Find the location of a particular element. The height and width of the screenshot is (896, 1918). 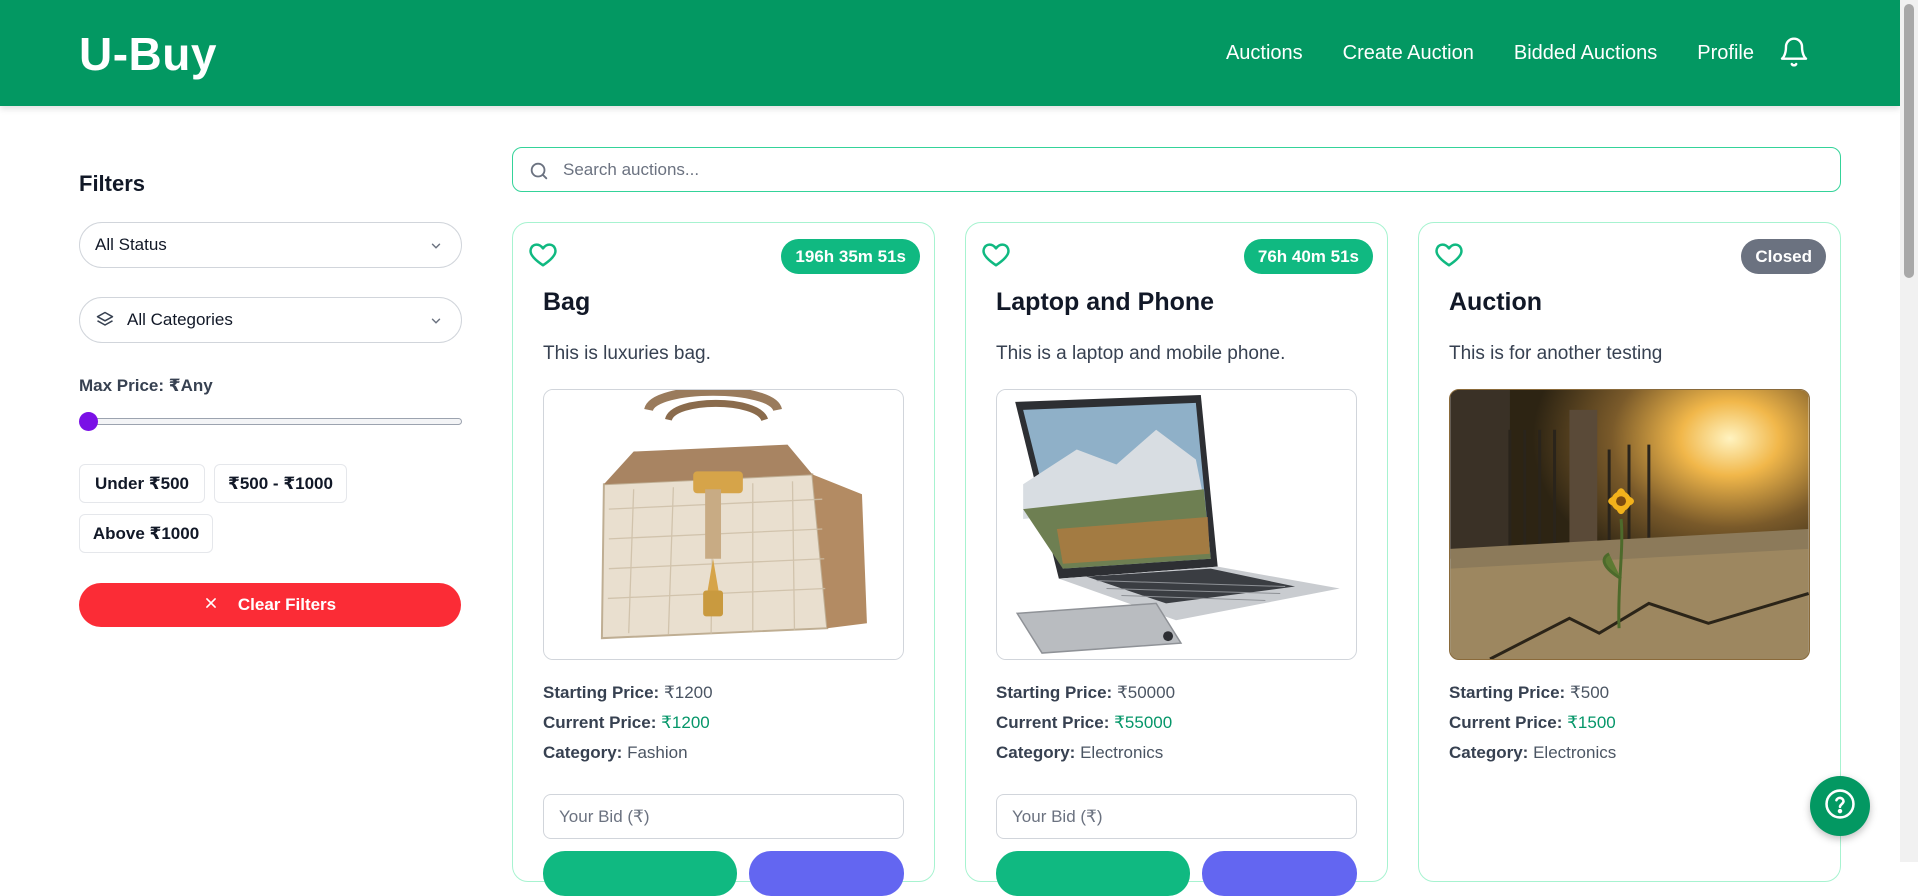

help-button is located at coordinates (1840, 806).